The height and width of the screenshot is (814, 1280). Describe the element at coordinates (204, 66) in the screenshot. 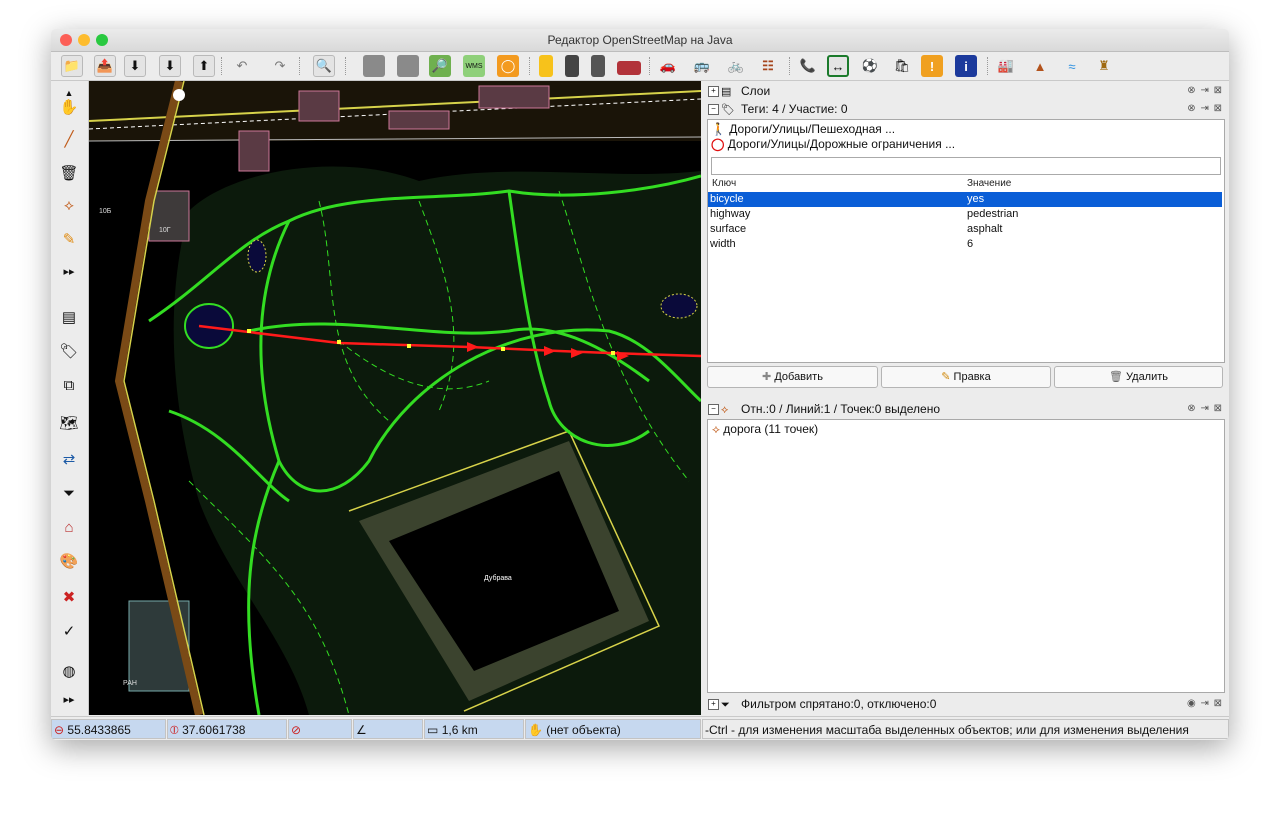

I see `upload-icon: ⬆` at that location.